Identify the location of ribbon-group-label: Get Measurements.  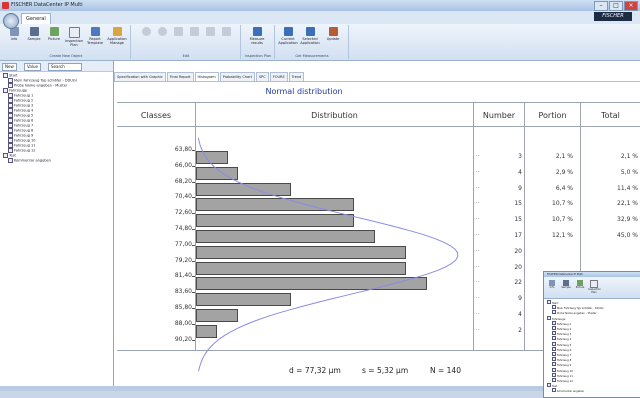
(312, 56).